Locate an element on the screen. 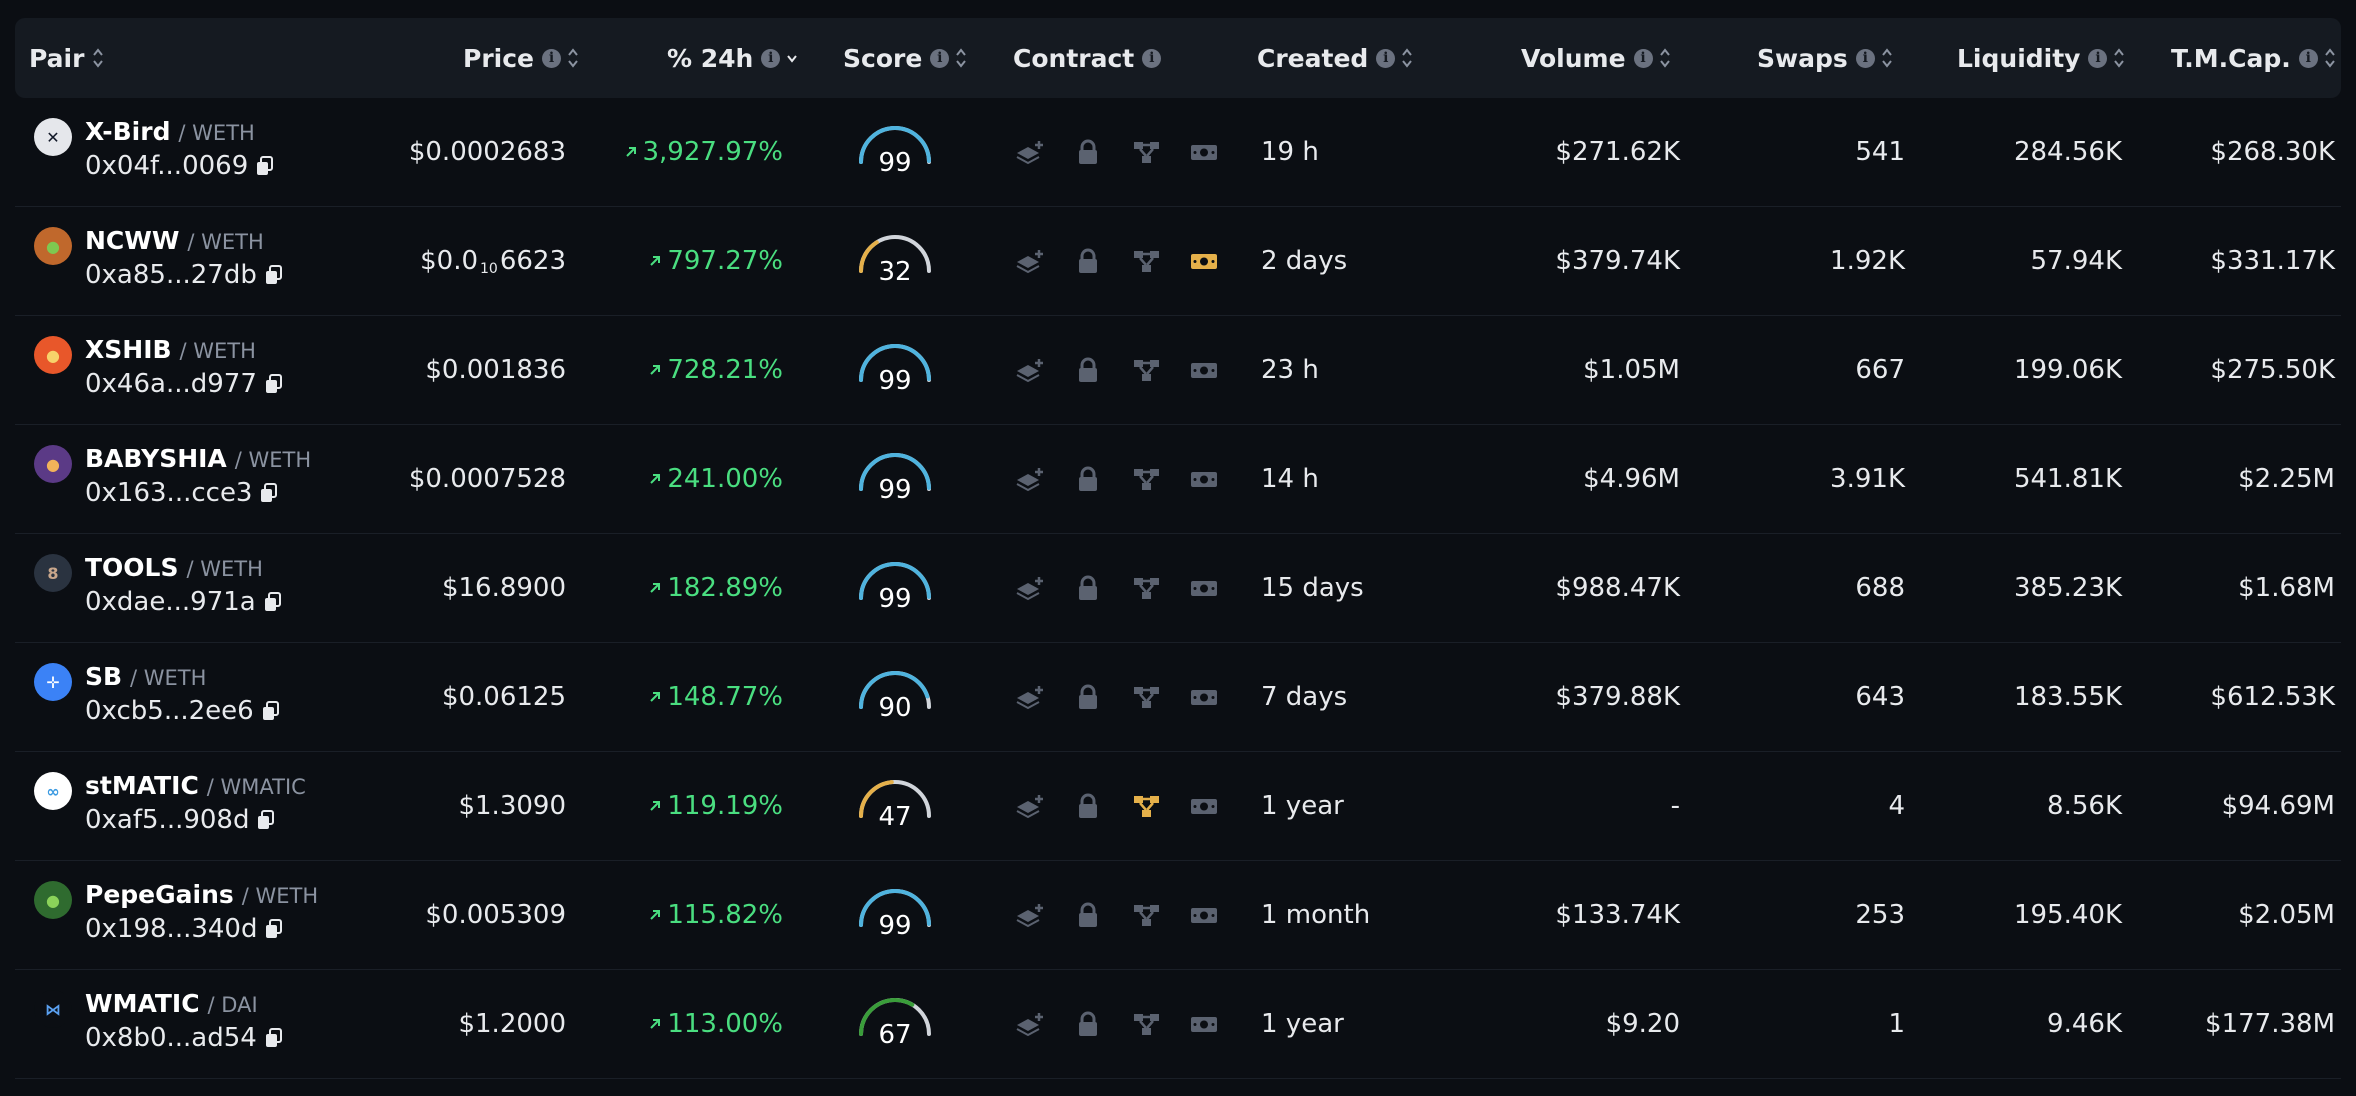  pair-info: X-Bird / WETH 0x04f...0069 is located at coordinates (179, 149).